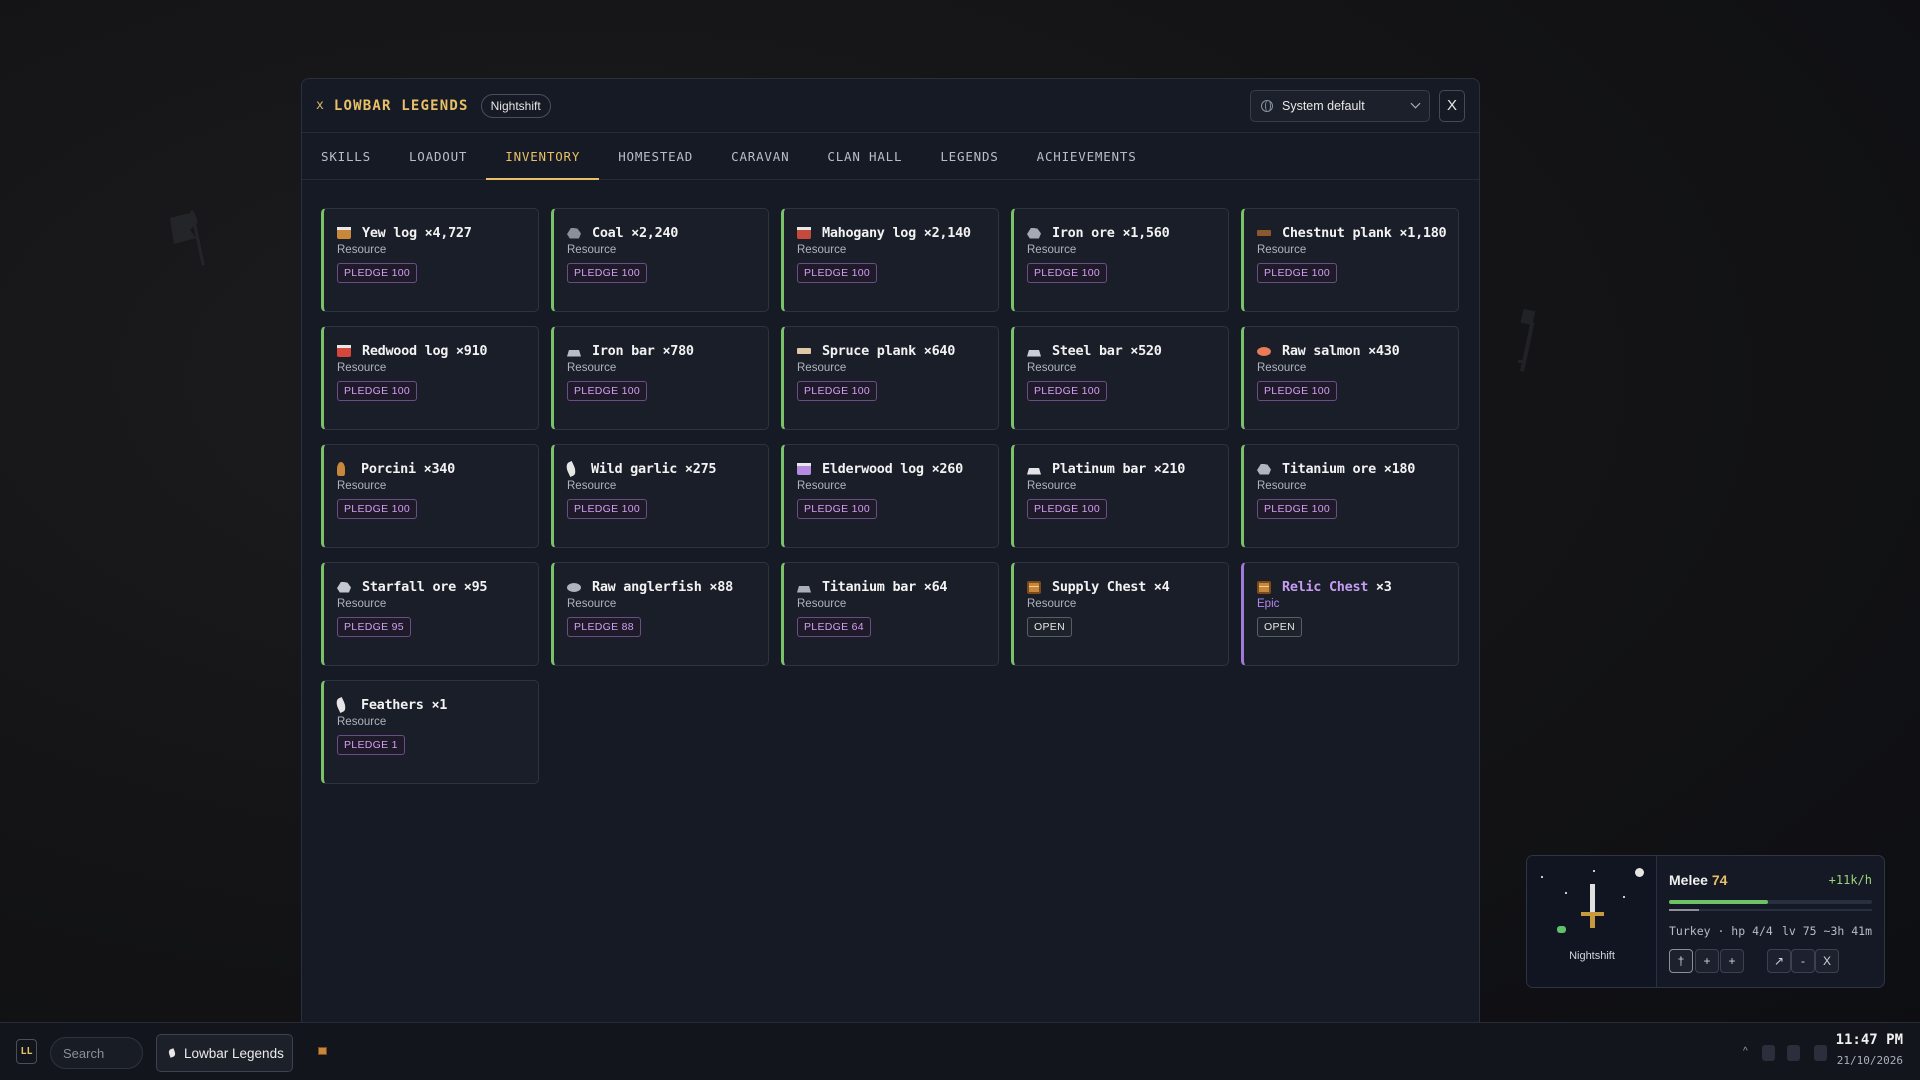 The width and height of the screenshot is (1920, 1080). I want to click on inventory-item-card: Mahogany log ×2,140 Resource PLEDGE 100, so click(890, 260).